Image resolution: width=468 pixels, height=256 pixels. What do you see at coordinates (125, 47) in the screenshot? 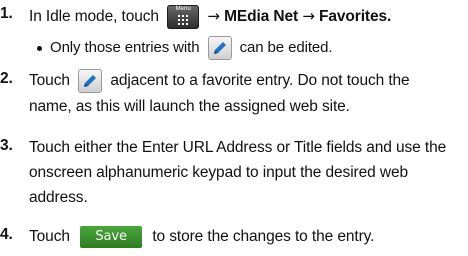
I see `note-text: Only those entries with` at bounding box center [125, 47].